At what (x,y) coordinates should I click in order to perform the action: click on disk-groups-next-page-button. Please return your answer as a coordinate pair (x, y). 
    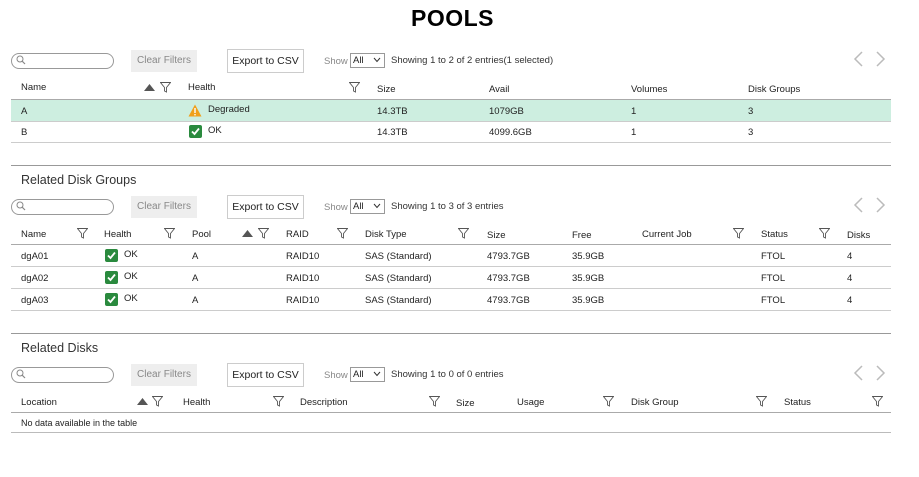
    Looking at the image, I should click on (880, 205).